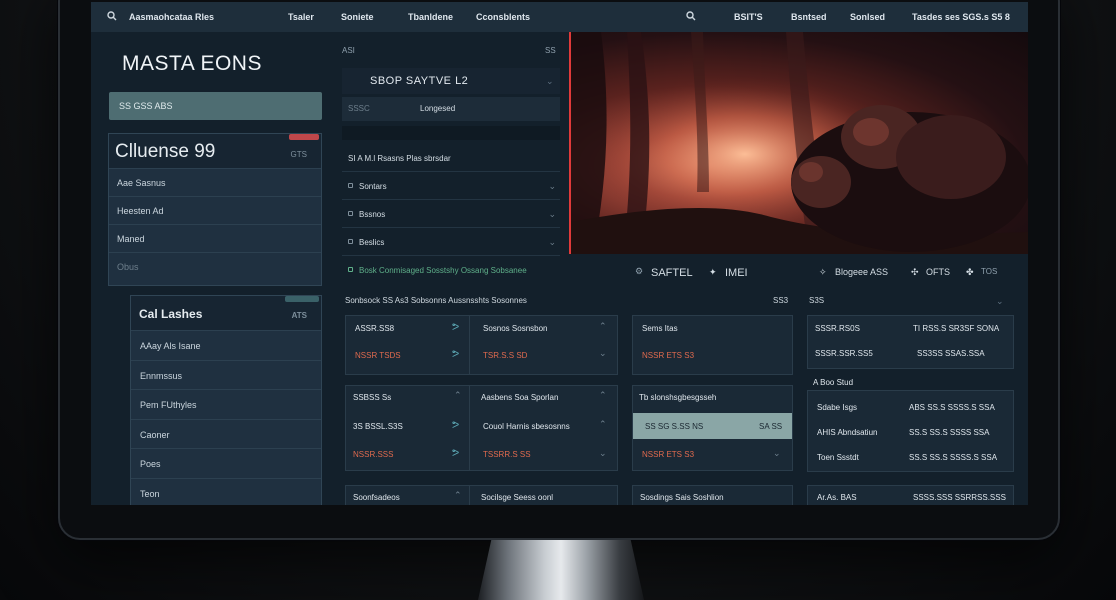  Describe the element at coordinates (956, 328) in the screenshot. I see `table-cell: TI RSS.S SR3SF SONA` at that location.